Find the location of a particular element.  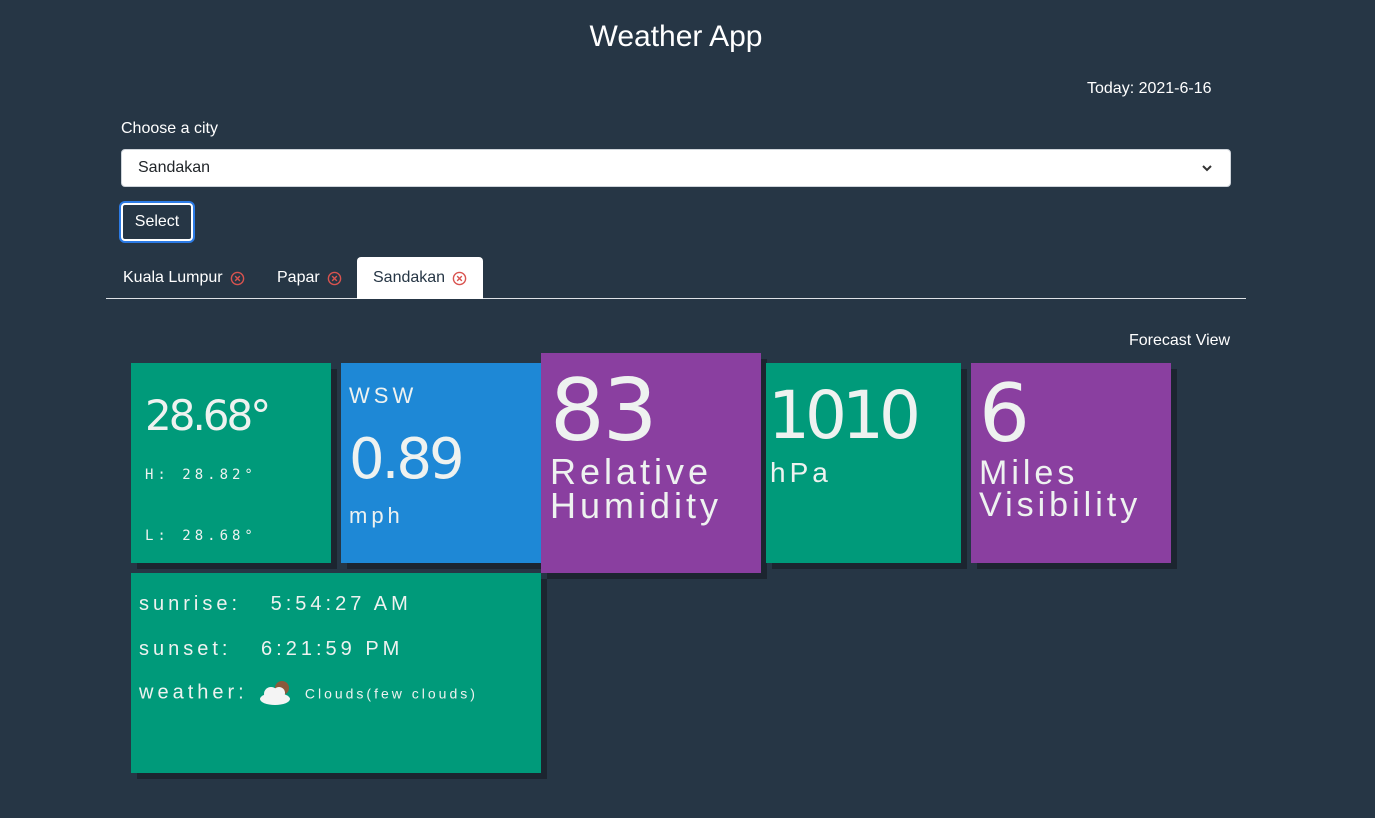

city-select: Sandakan is located at coordinates (676, 168).